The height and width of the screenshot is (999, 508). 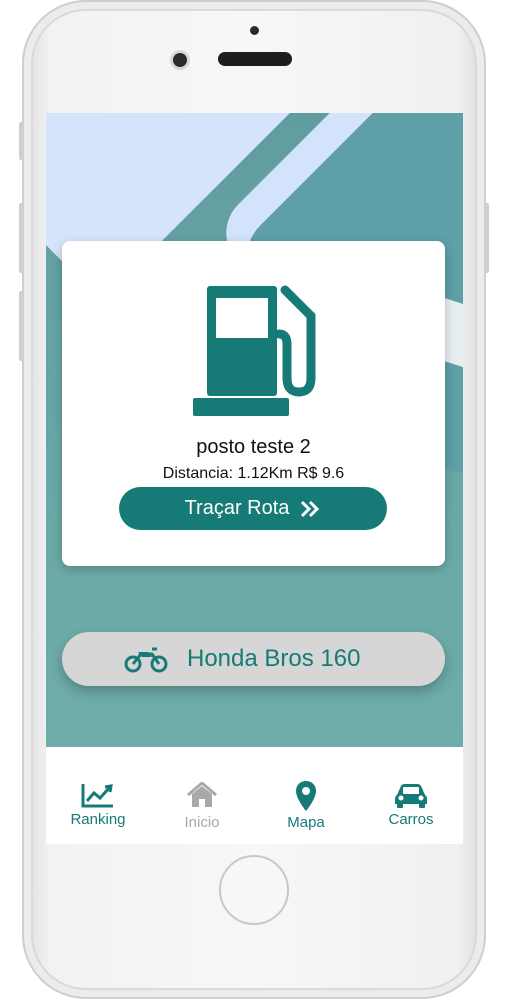 What do you see at coordinates (254, 350) in the screenshot?
I see `fuel-pump-icon` at bounding box center [254, 350].